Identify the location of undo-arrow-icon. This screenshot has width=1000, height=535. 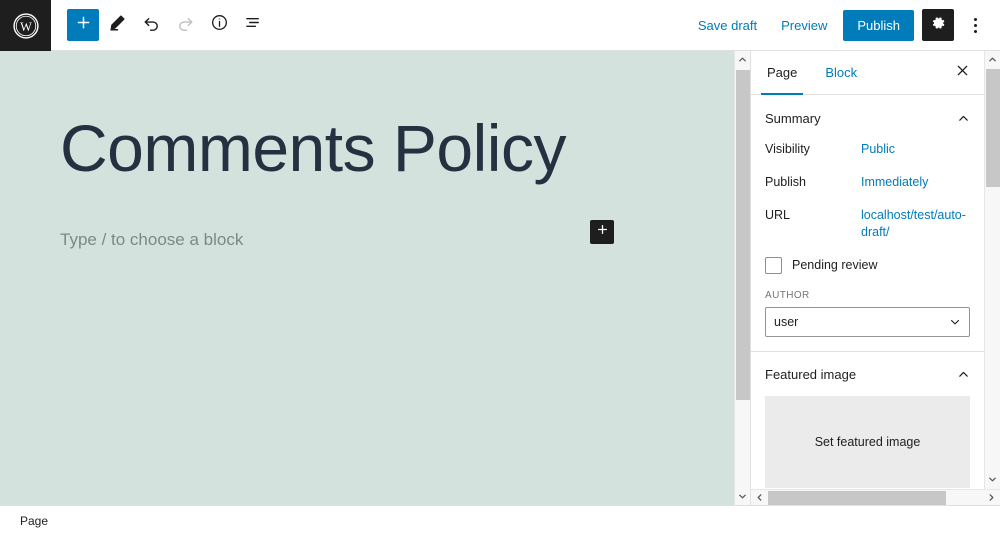
(151, 25).